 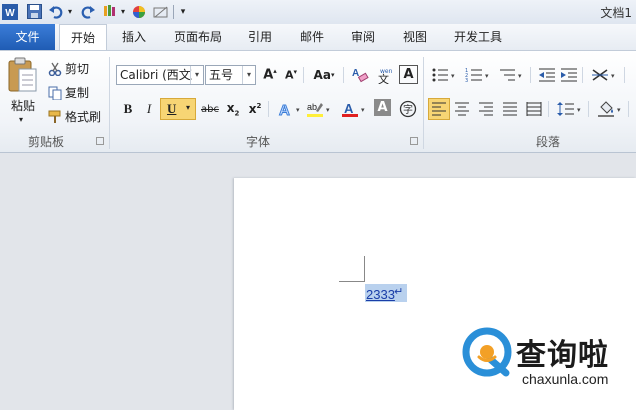 I want to click on justify-button, so click(x=510, y=109).